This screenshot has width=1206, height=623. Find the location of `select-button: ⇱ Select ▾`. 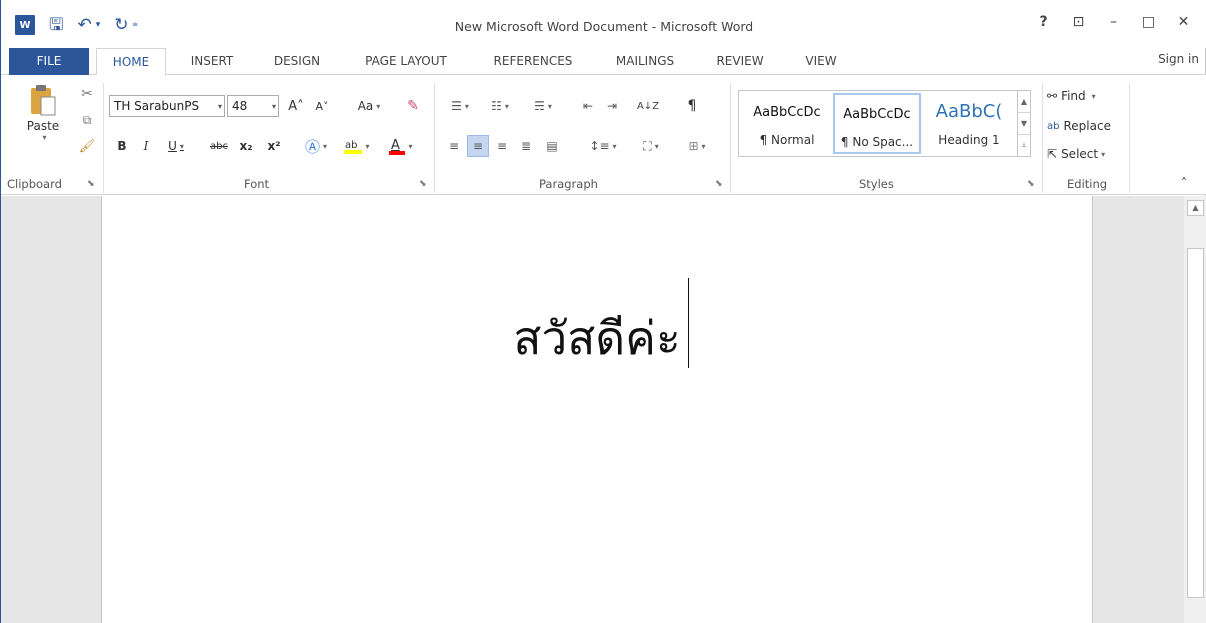

select-button: ⇱ Select ▾ is located at coordinates (1076, 154).